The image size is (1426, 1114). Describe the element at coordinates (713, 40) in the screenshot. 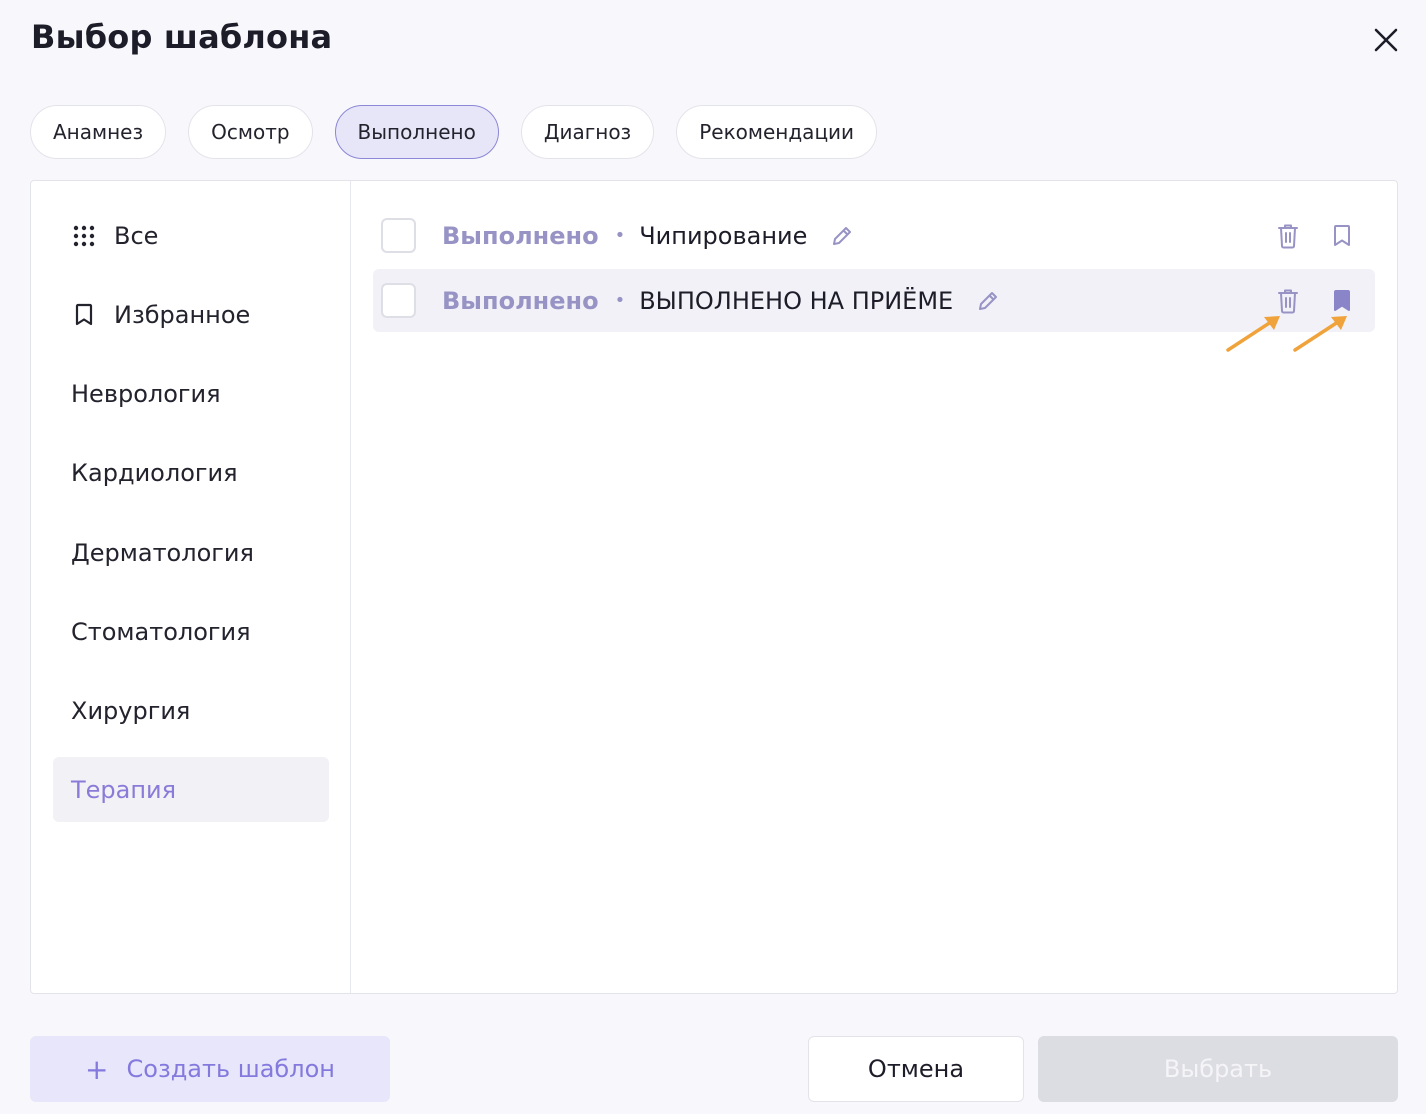

I see `dialog-header: Выбор шаблона` at that location.